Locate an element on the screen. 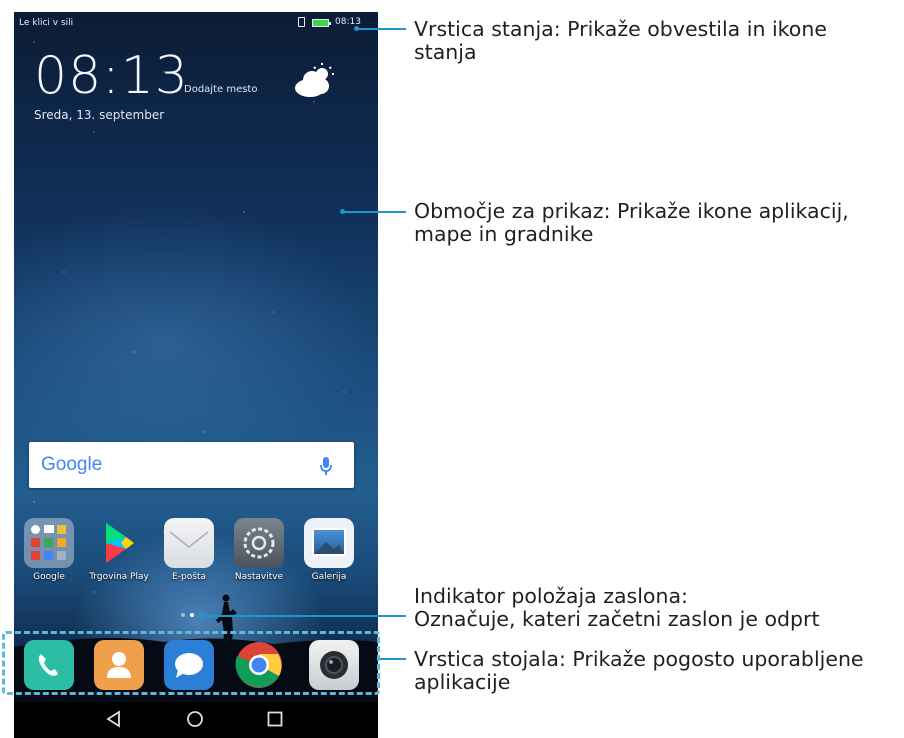 This screenshot has height=738, width=904. app-row: Google Trgovina Play E-pošta Nastavitve is located at coordinates (196, 558).